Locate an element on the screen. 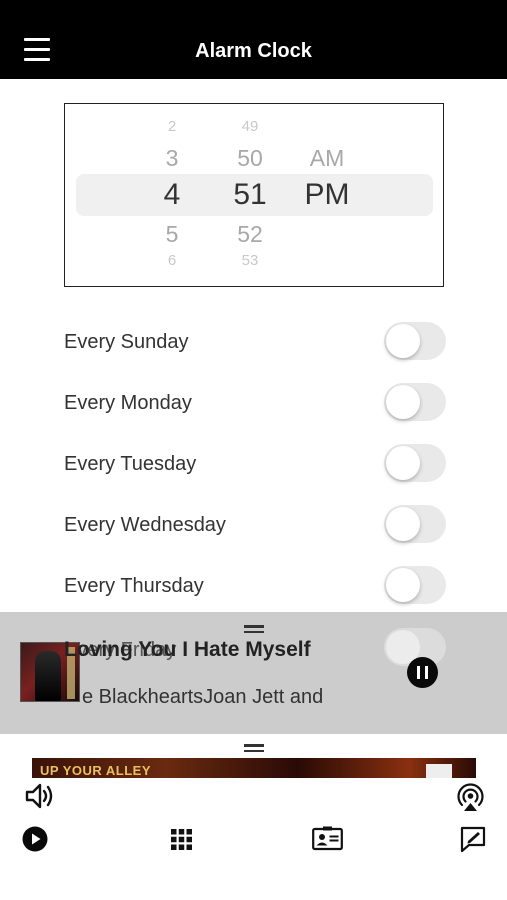  player-controls is located at coordinates (253, 839).